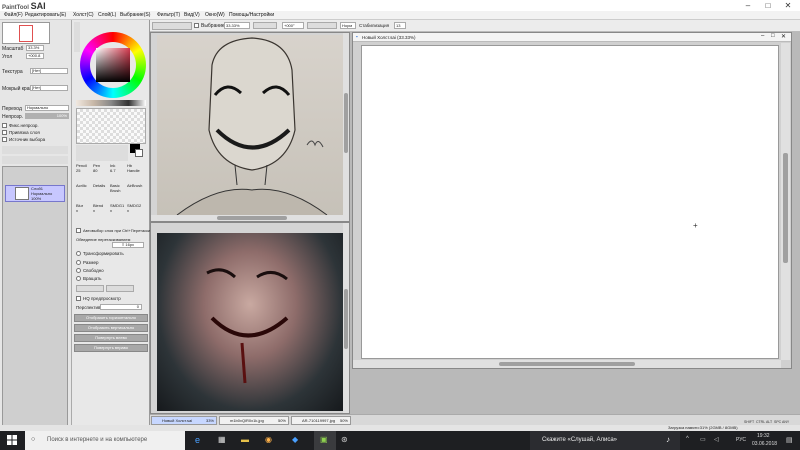  Describe the element at coordinates (121, 307) in the screenshot. I see `perspective-field: 0` at that location.